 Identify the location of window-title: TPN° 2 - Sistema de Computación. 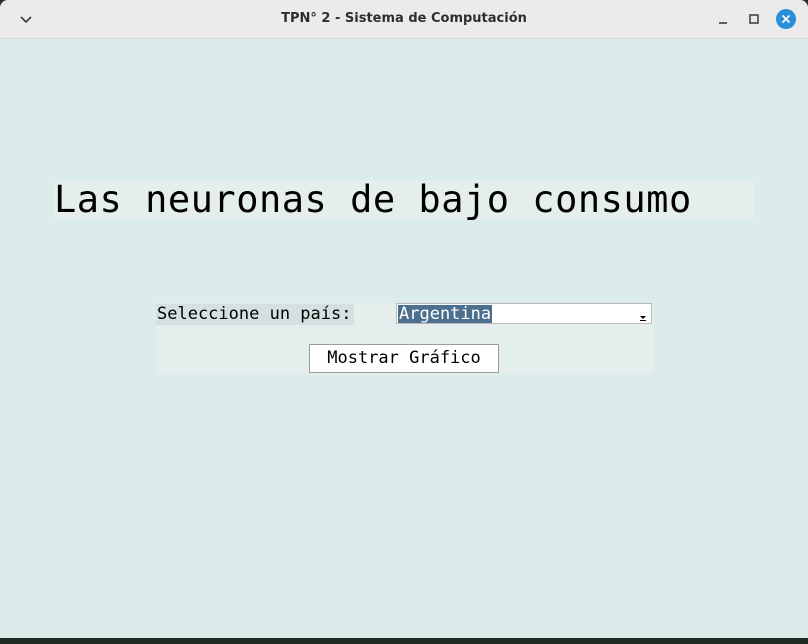
(404, 18).